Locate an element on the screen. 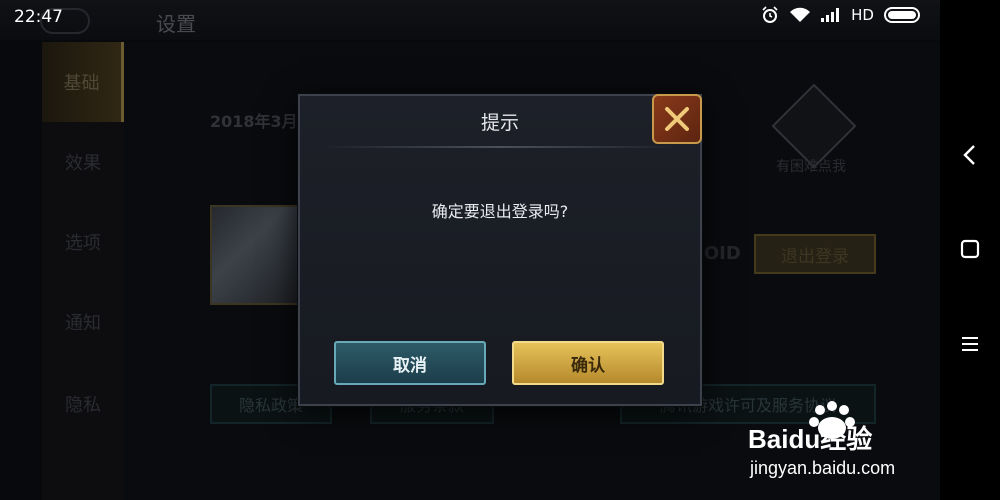  confirm-button: 确认 is located at coordinates (588, 363).